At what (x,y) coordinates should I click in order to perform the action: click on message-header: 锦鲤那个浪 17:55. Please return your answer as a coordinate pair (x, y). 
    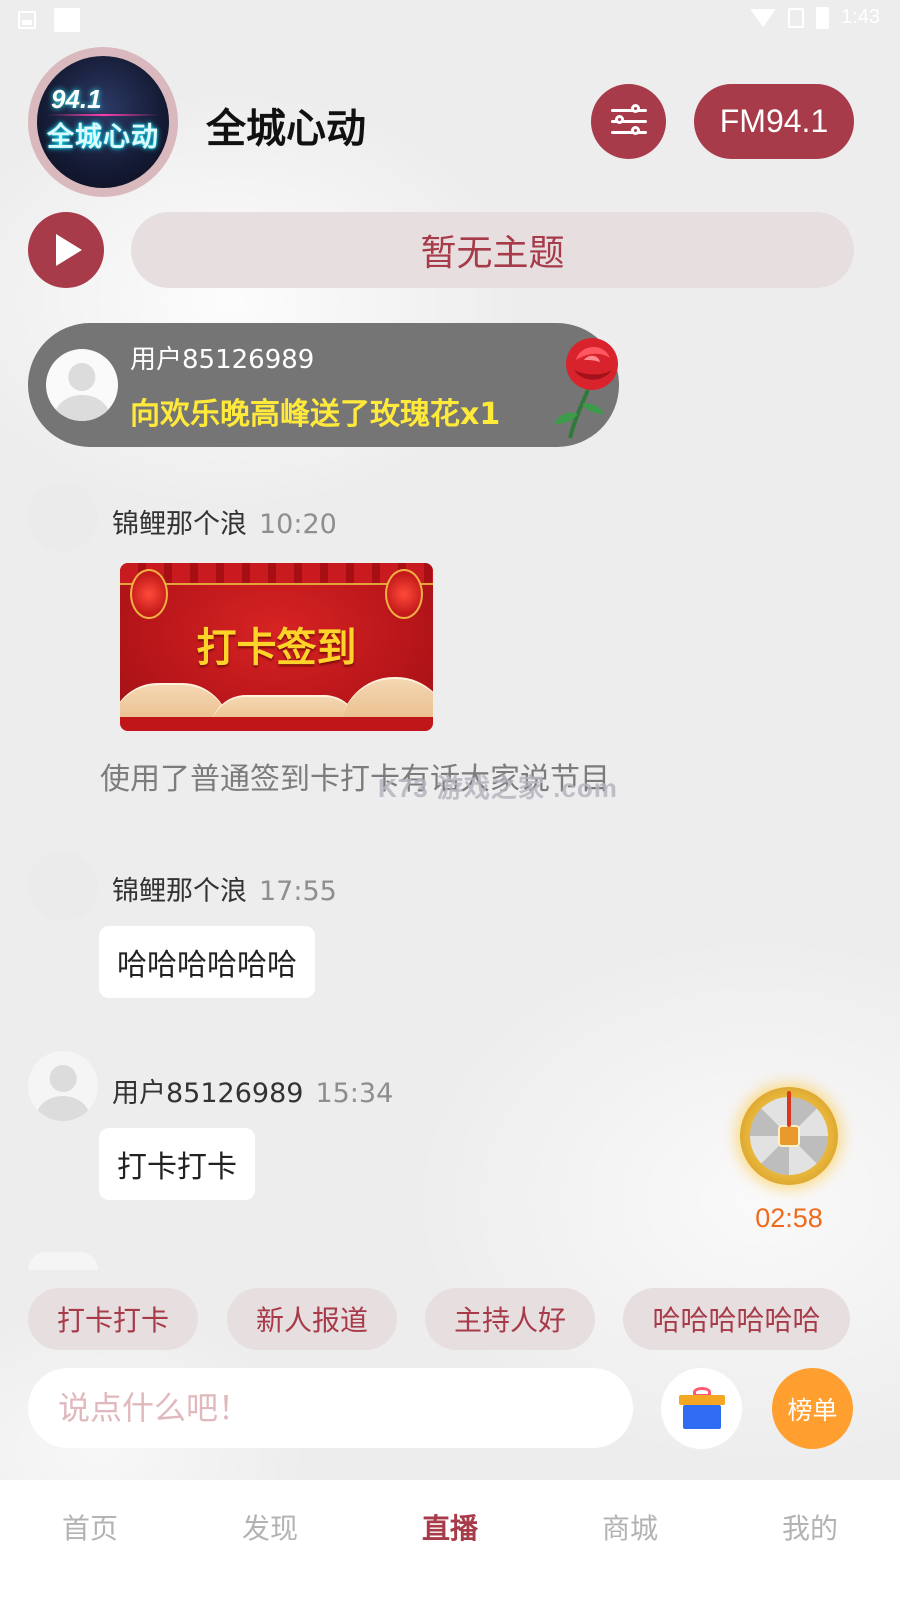
    Looking at the image, I should click on (224, 888).